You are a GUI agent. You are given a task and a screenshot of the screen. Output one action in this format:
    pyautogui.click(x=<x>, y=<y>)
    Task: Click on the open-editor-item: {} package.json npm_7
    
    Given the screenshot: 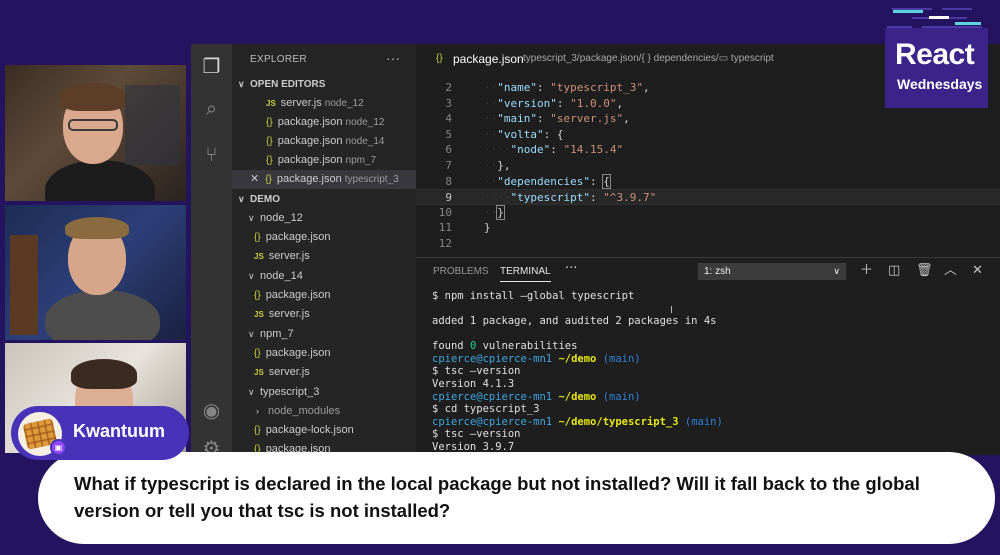 What is the action you would take?
    pyautogui.click(x=324, y=160)
    